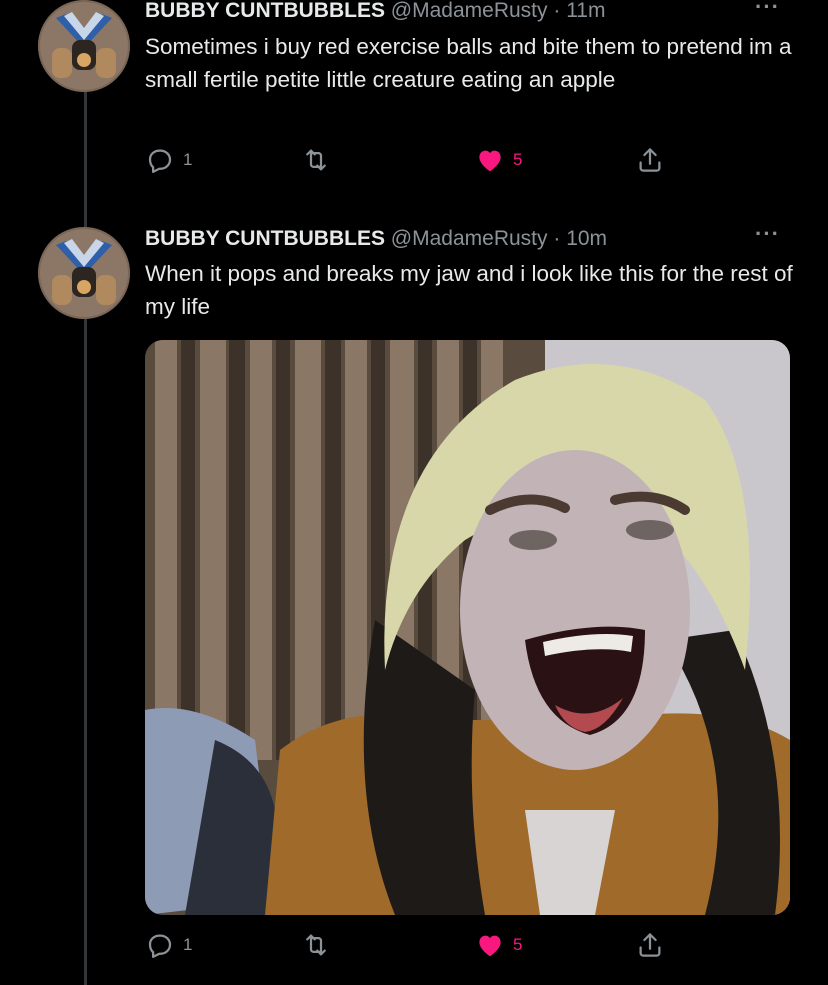 Image resolution: width=828 pixels, height=985 pixels. What do you see at coordinates (585, 11) in the screenshot?
I see `timestamp: 11m` at bounding box center [585, 11].